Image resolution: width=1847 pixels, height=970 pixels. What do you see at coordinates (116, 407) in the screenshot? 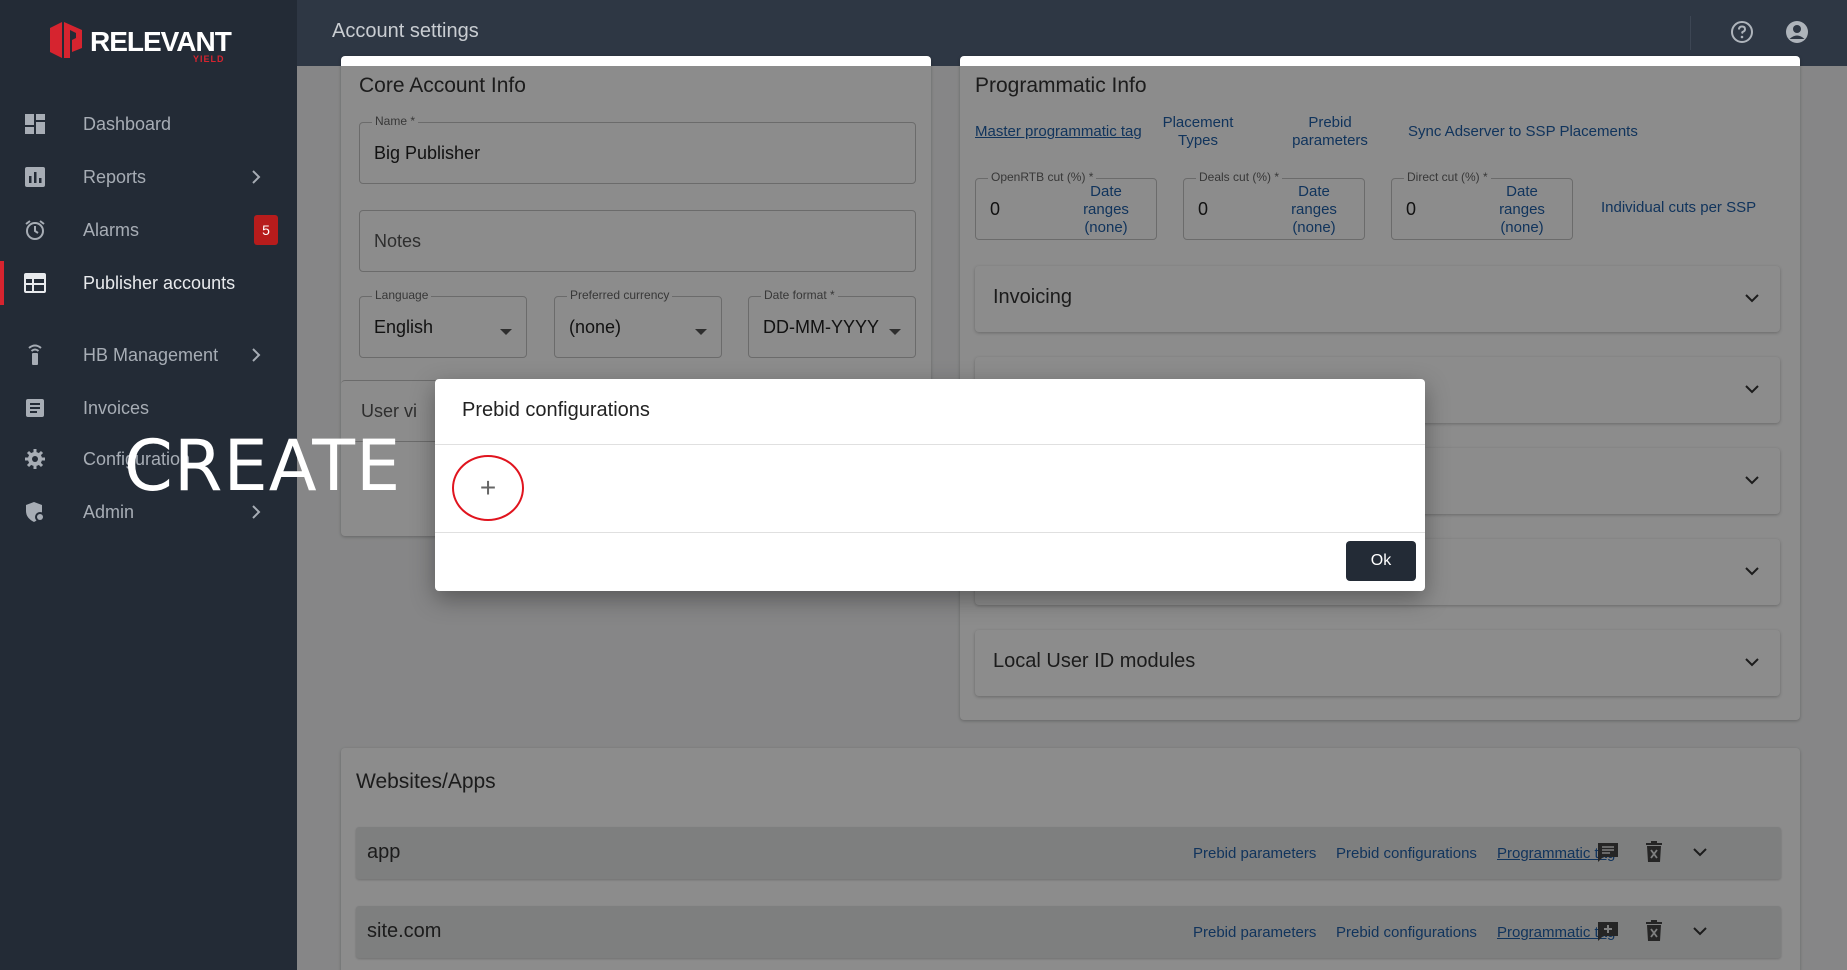
I see `sidebar-item-label: Invoices` at bounding box center [116, 407].